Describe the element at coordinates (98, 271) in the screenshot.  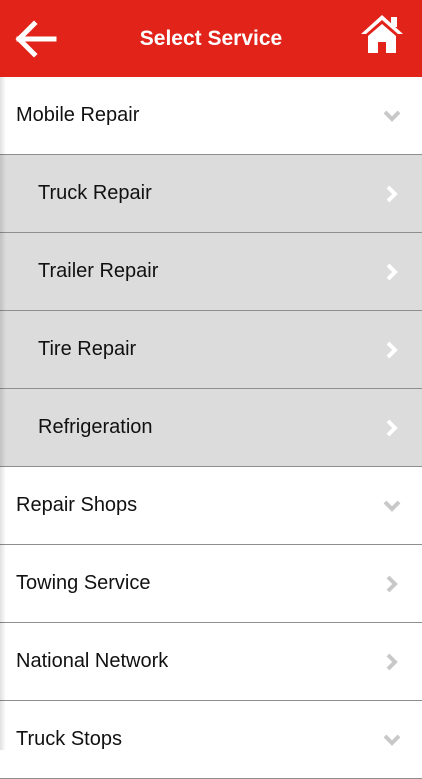
I see `service-label: Trailer Repair` at that location.